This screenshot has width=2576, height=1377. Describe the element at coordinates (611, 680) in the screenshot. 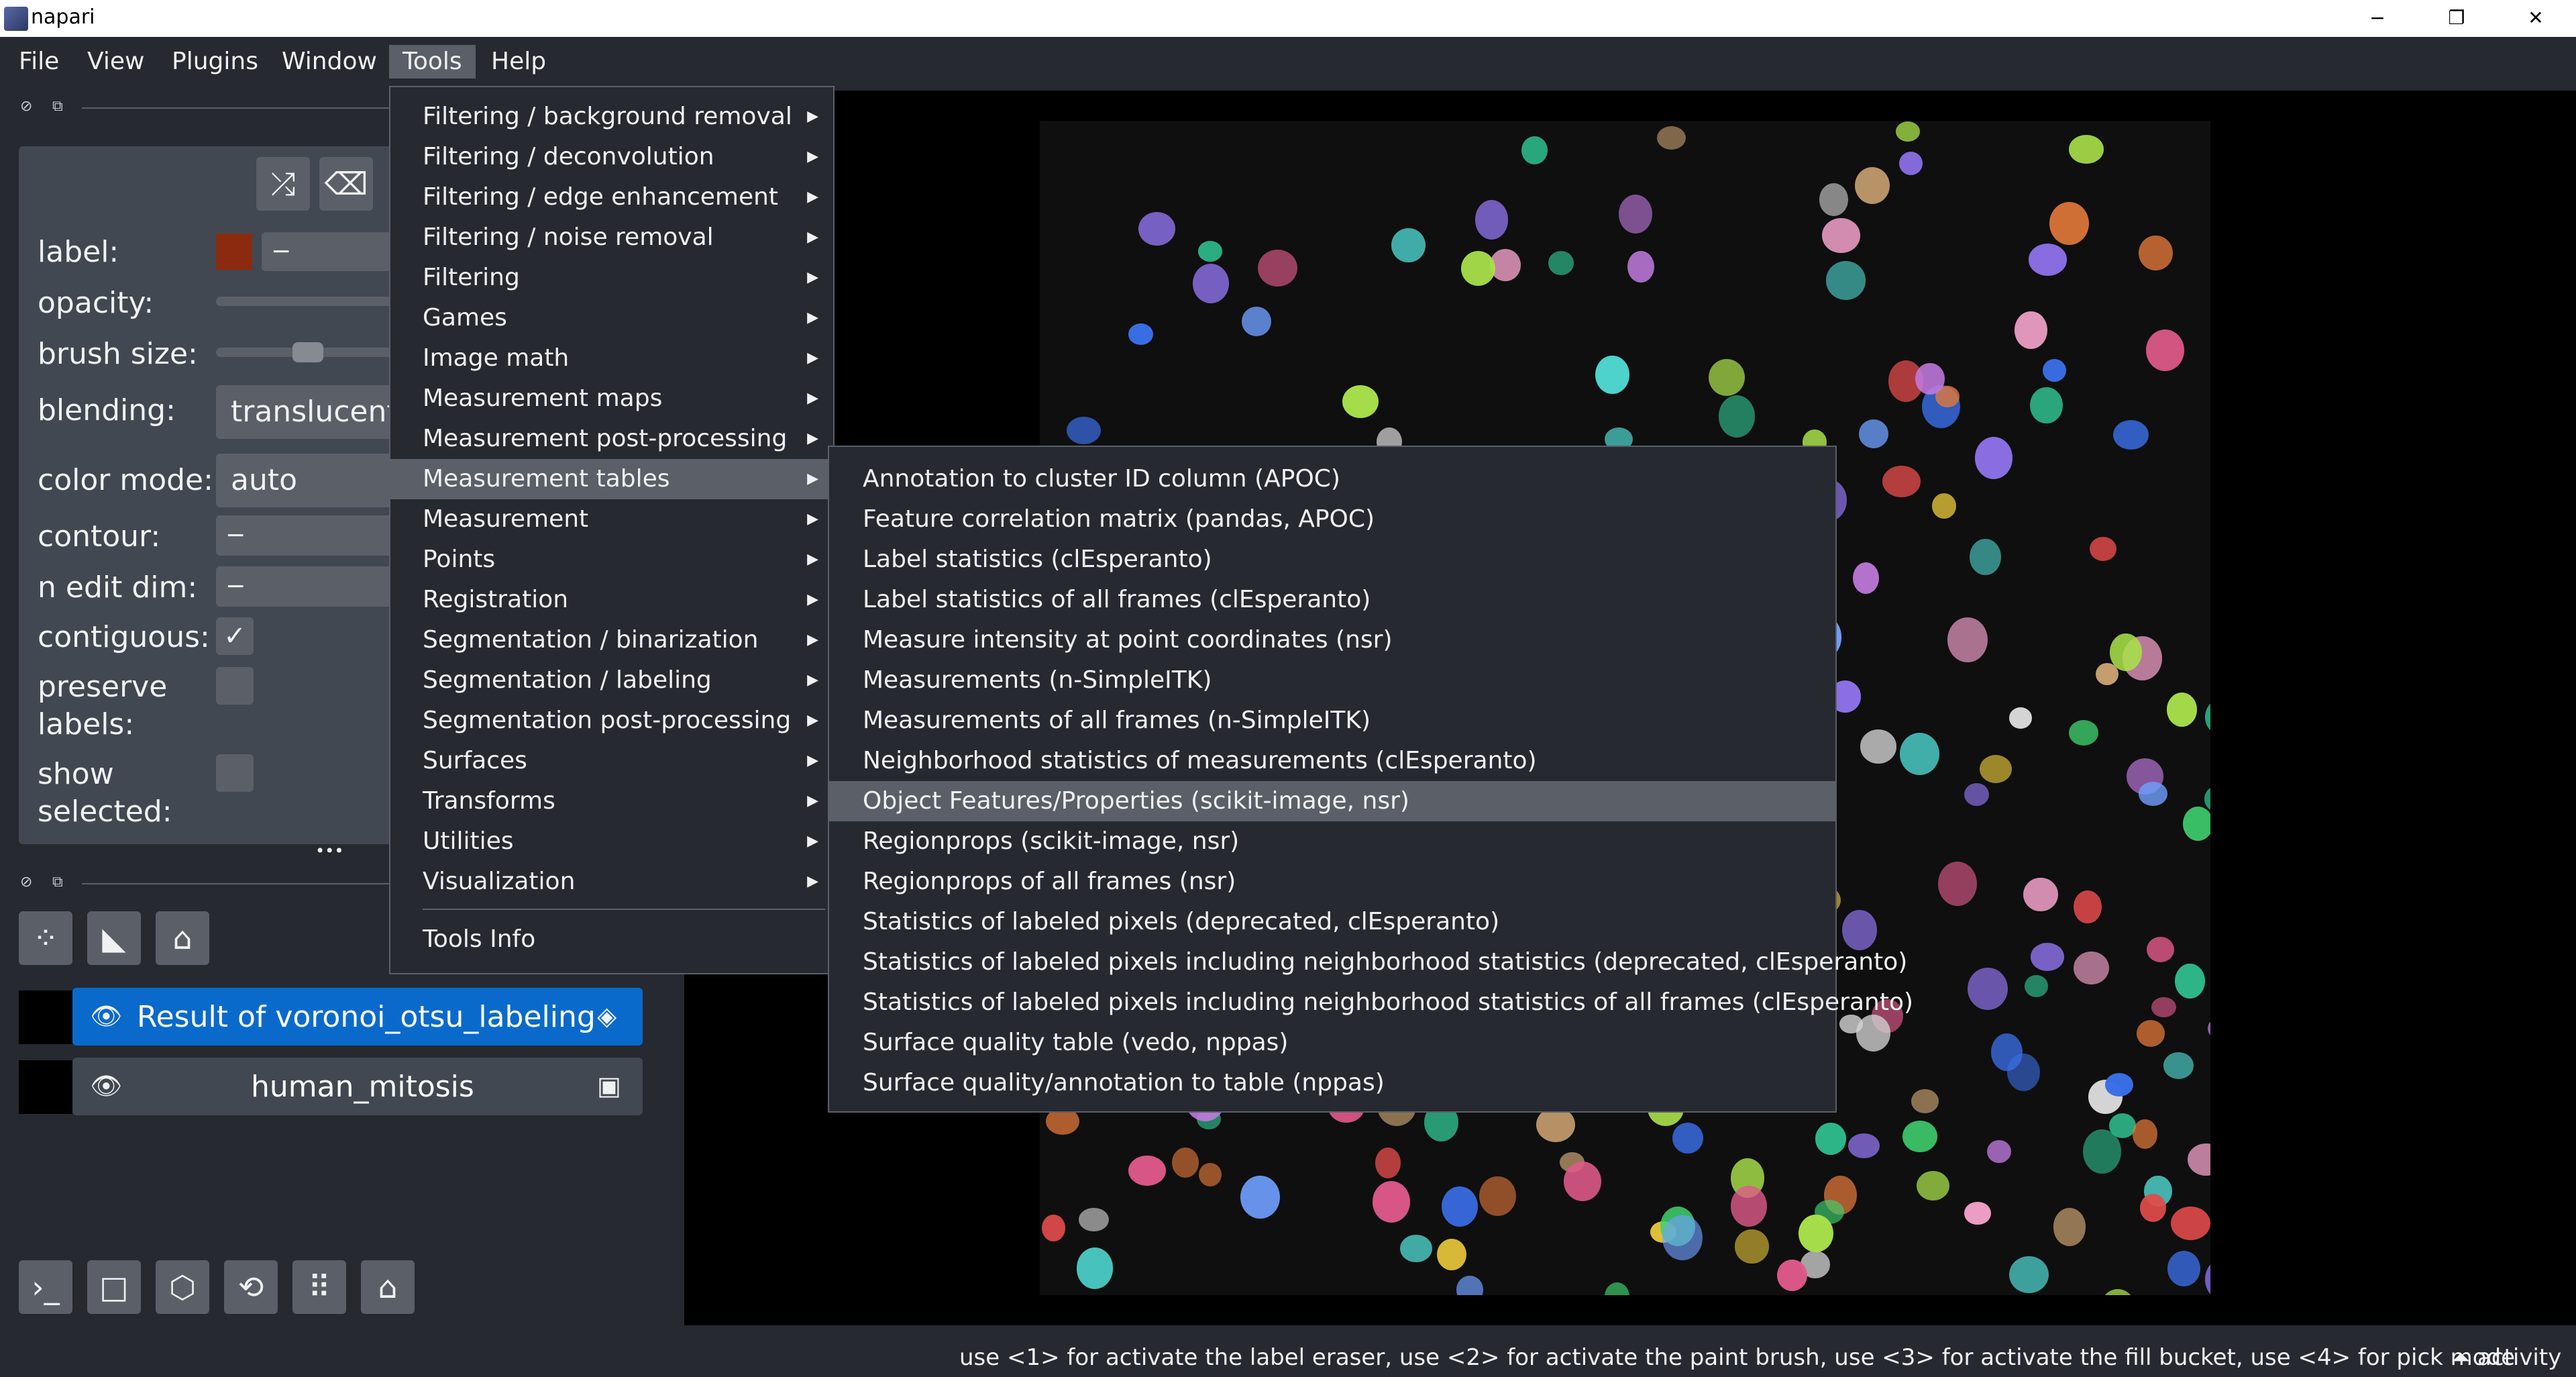

I see `tools-segmentation-labeling: Segmentation / labeling ▶` at that location.